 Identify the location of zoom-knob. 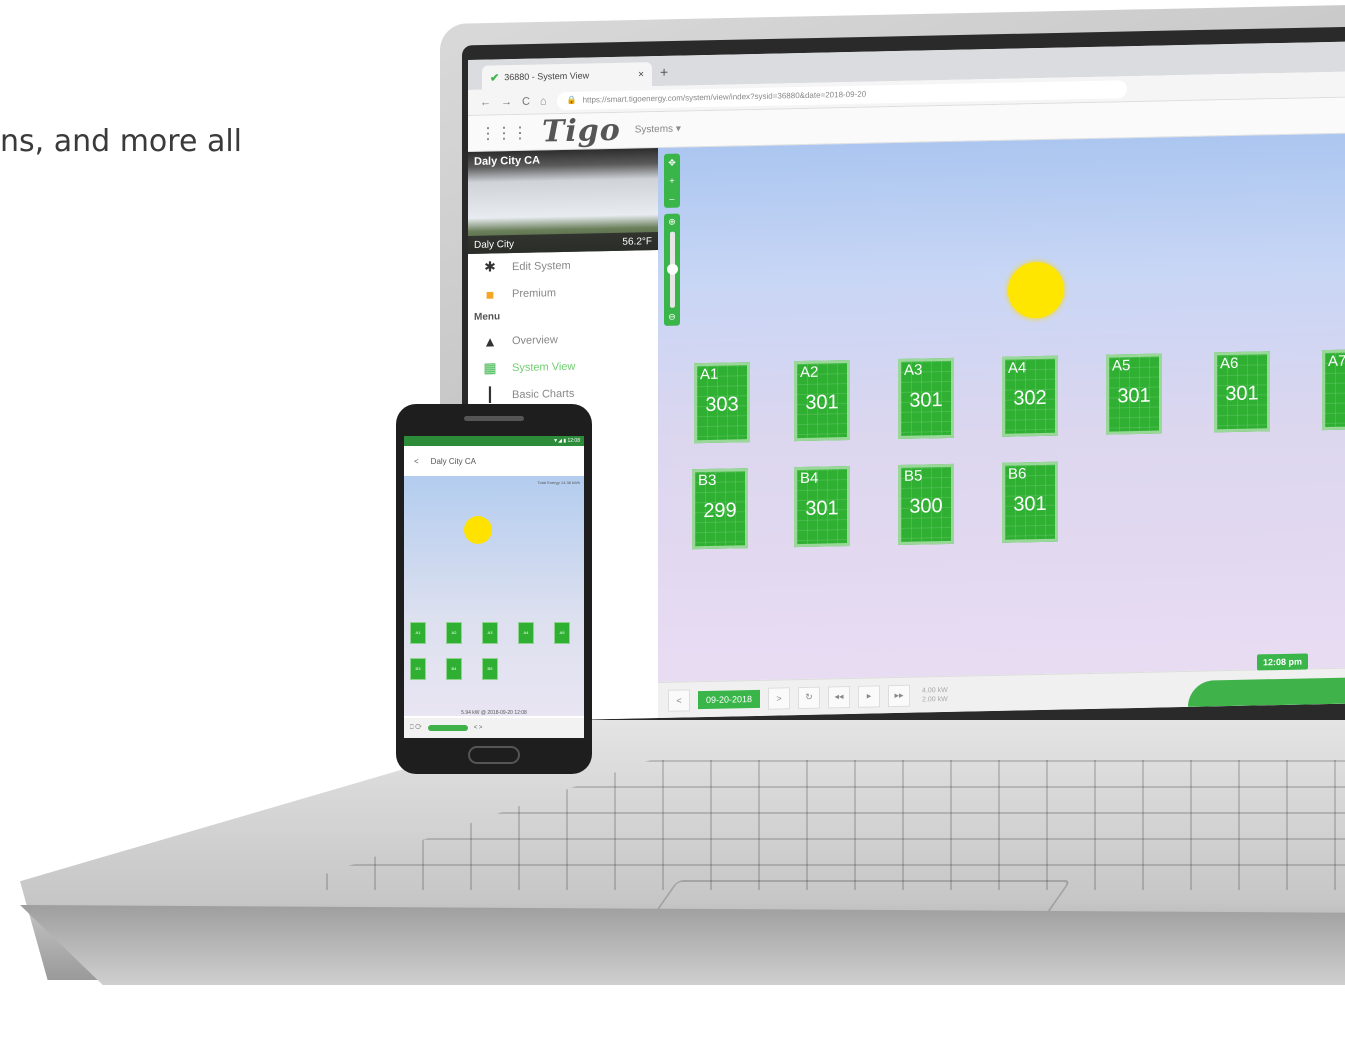
(672, 269).